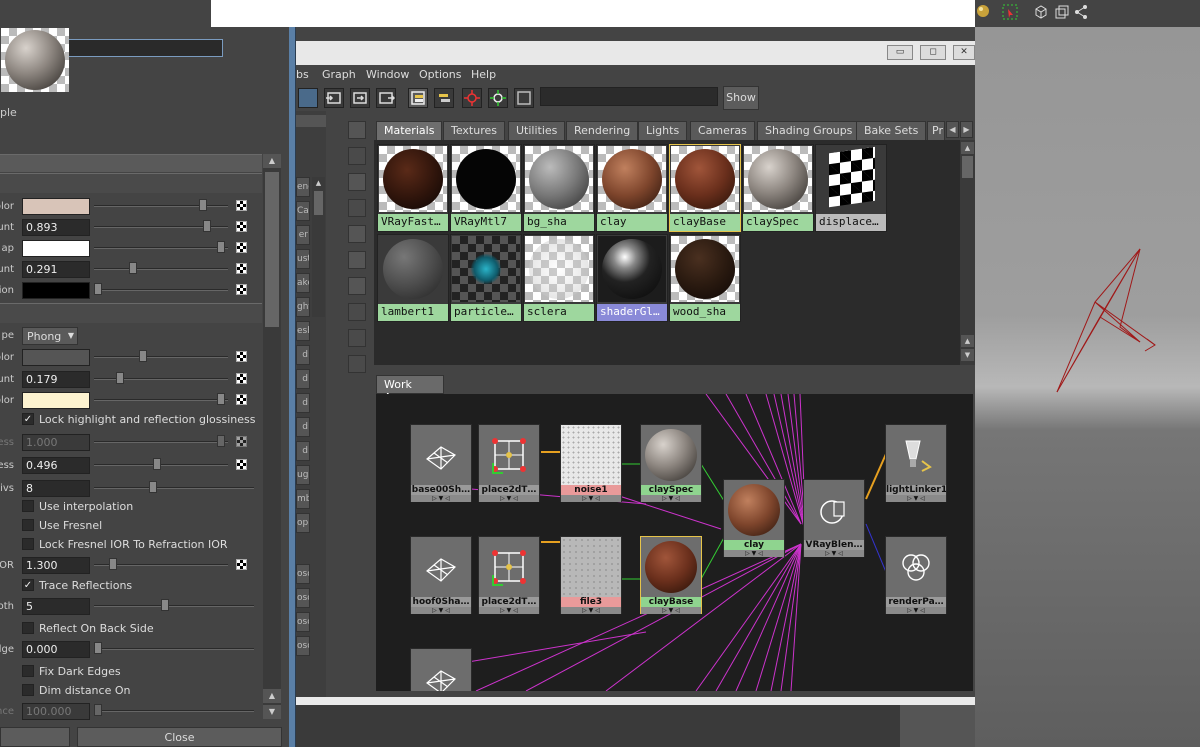  What do you see at coordinates (486, 188) in the screenshot?
I see `material-swatch-item: VRayMtl7` at bounding box center [486, 188].